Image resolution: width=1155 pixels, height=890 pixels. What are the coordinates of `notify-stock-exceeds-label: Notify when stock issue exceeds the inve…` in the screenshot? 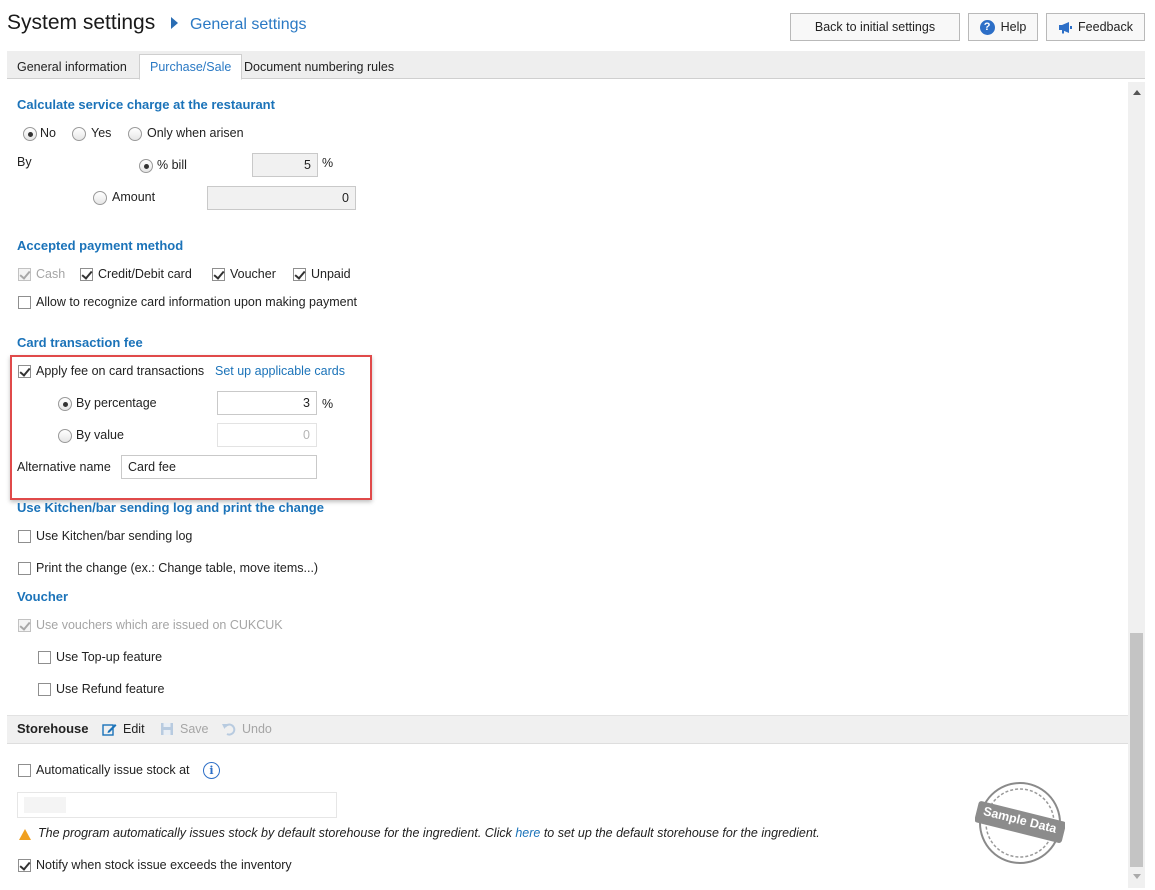 It's located at (164, 865).